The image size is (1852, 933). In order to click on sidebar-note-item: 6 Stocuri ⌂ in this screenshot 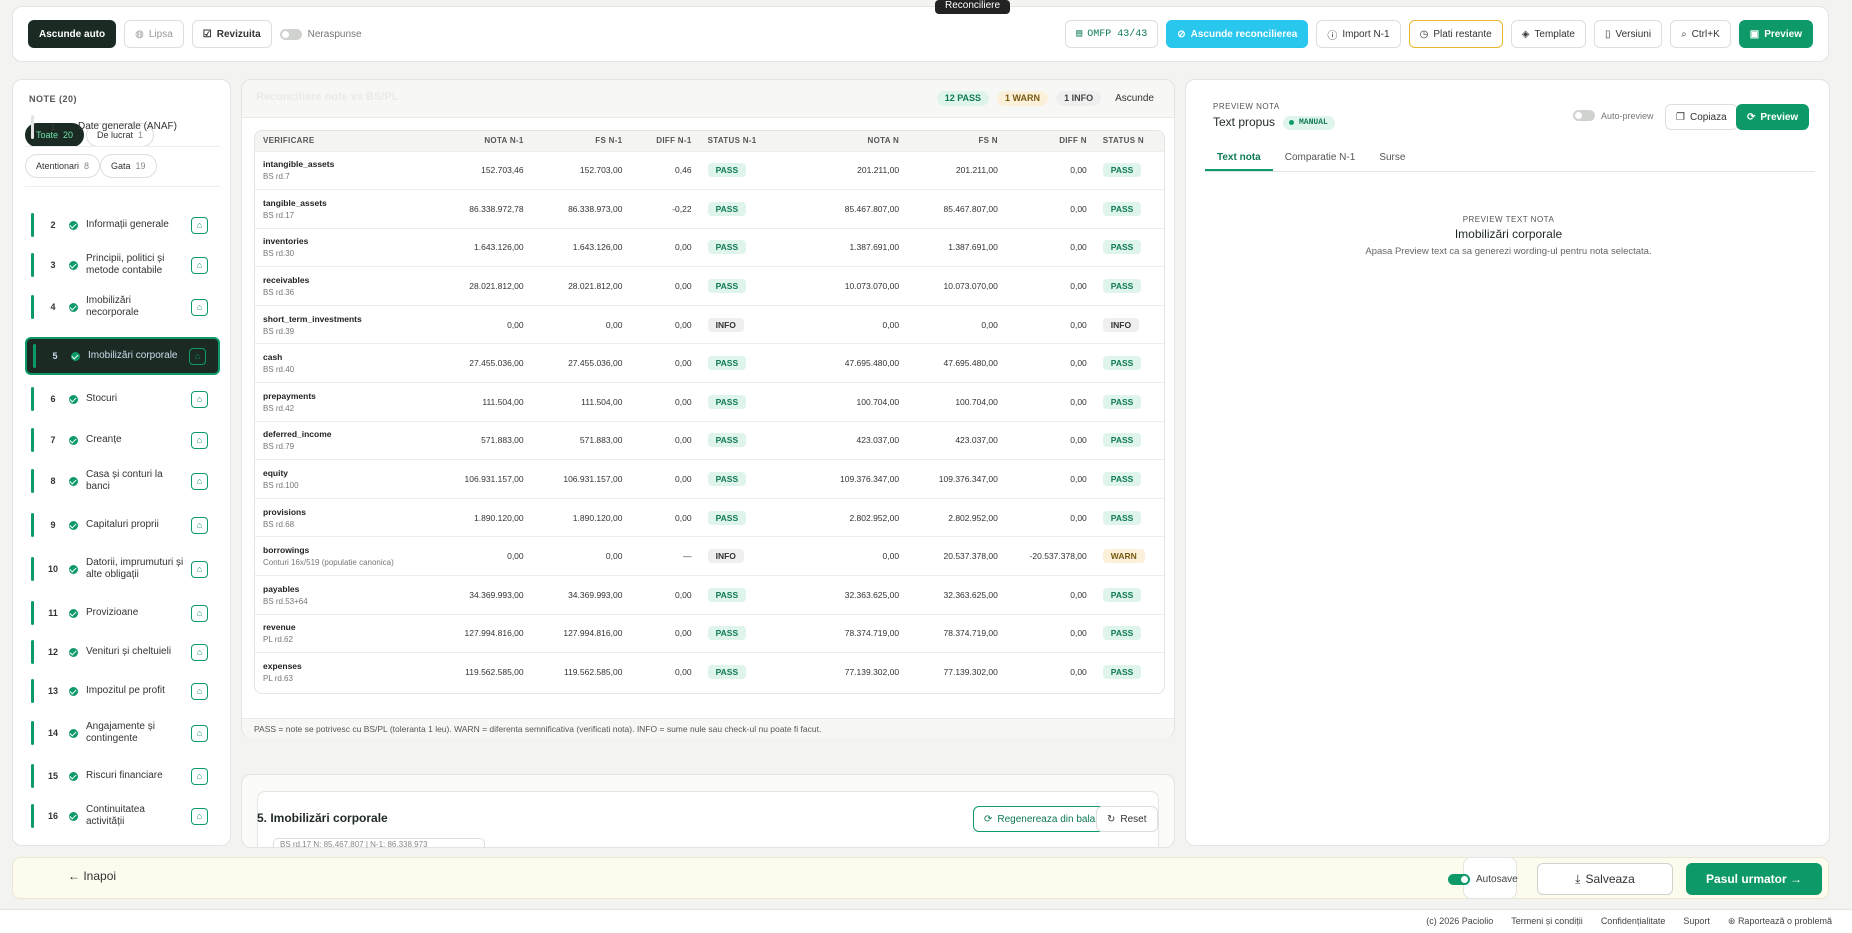, I will do `click(122, 399)`.